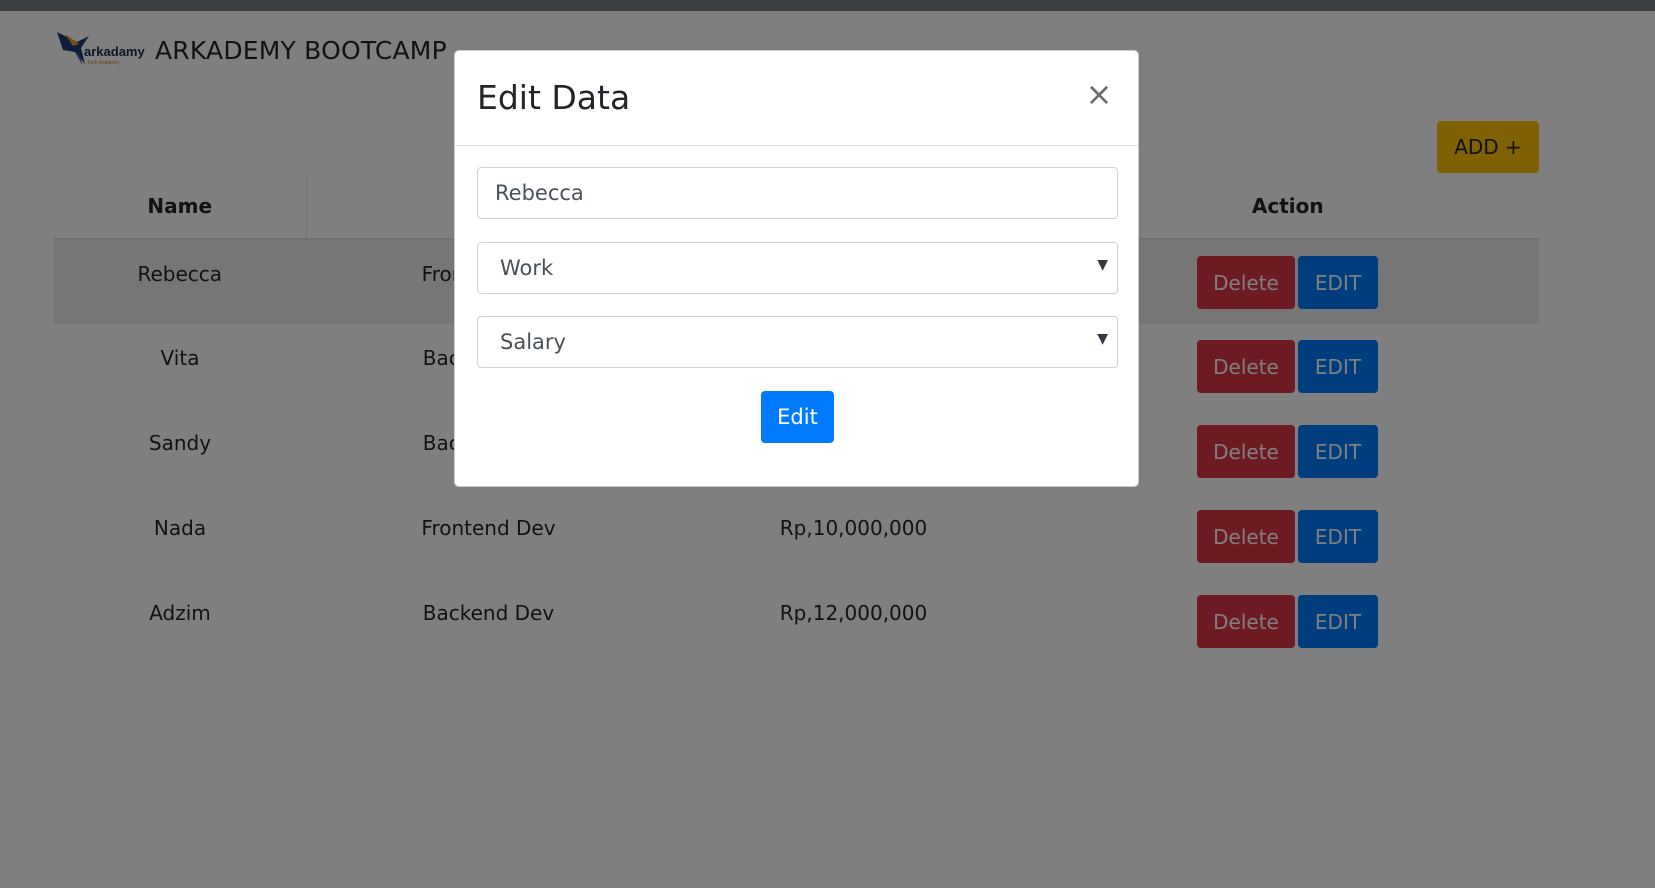 The width and height of the screenshot is (1655, 888). I want to click on salary-select-value: Salary, so click(533, 342).